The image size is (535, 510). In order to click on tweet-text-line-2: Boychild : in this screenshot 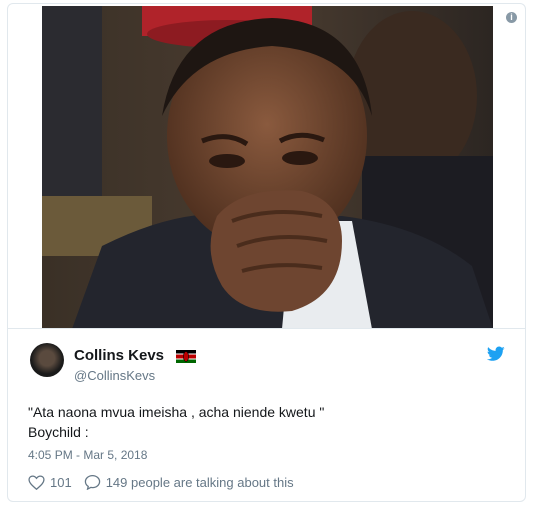, I will do `click(58, 432)`.